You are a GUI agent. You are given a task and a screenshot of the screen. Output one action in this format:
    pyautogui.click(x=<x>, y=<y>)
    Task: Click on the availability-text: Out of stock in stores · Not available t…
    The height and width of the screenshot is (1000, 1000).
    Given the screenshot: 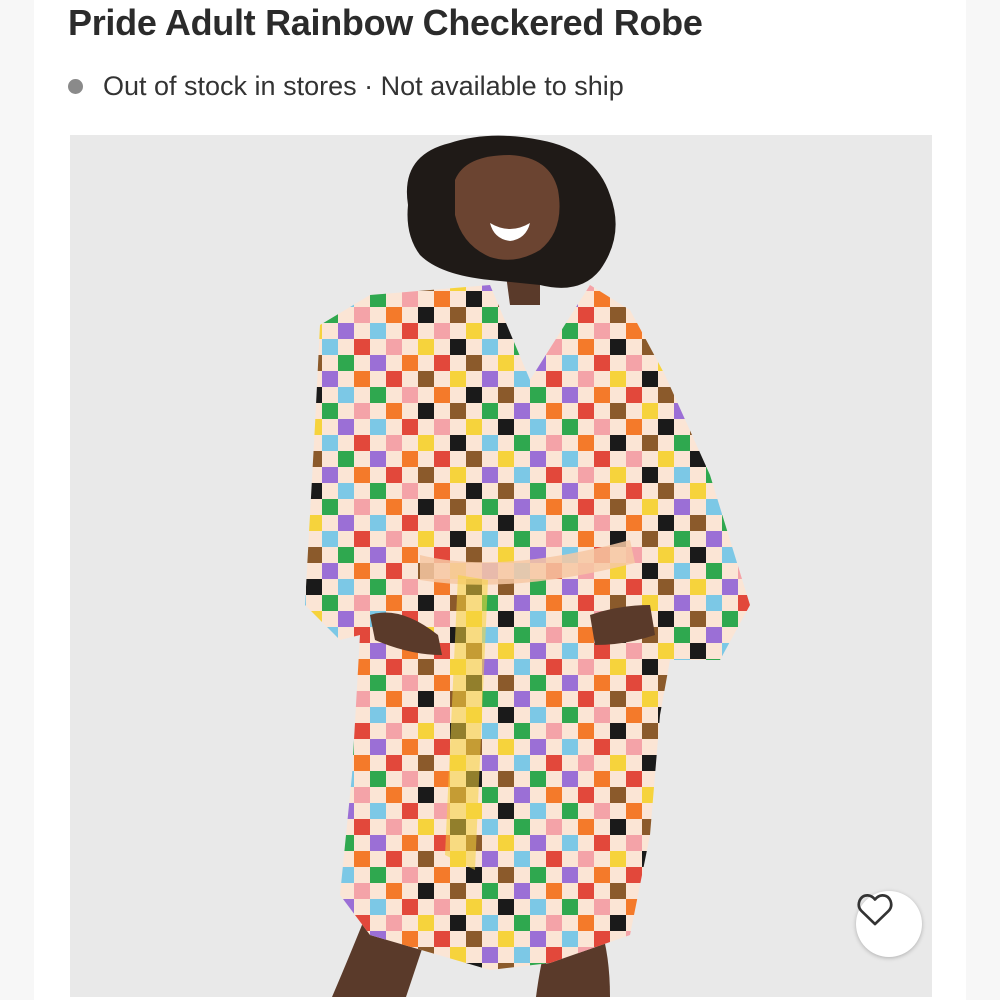 What is the action you would take?
    pyautogui.click(x=363, y=85)
    